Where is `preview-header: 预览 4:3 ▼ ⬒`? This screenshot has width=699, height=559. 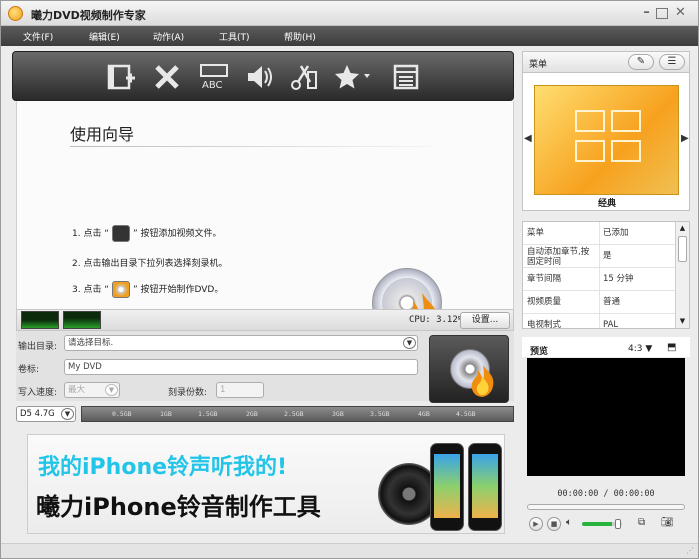 preview-header: 预览 4:3 ▼ ⬒ is located at coordinates (606, 347).